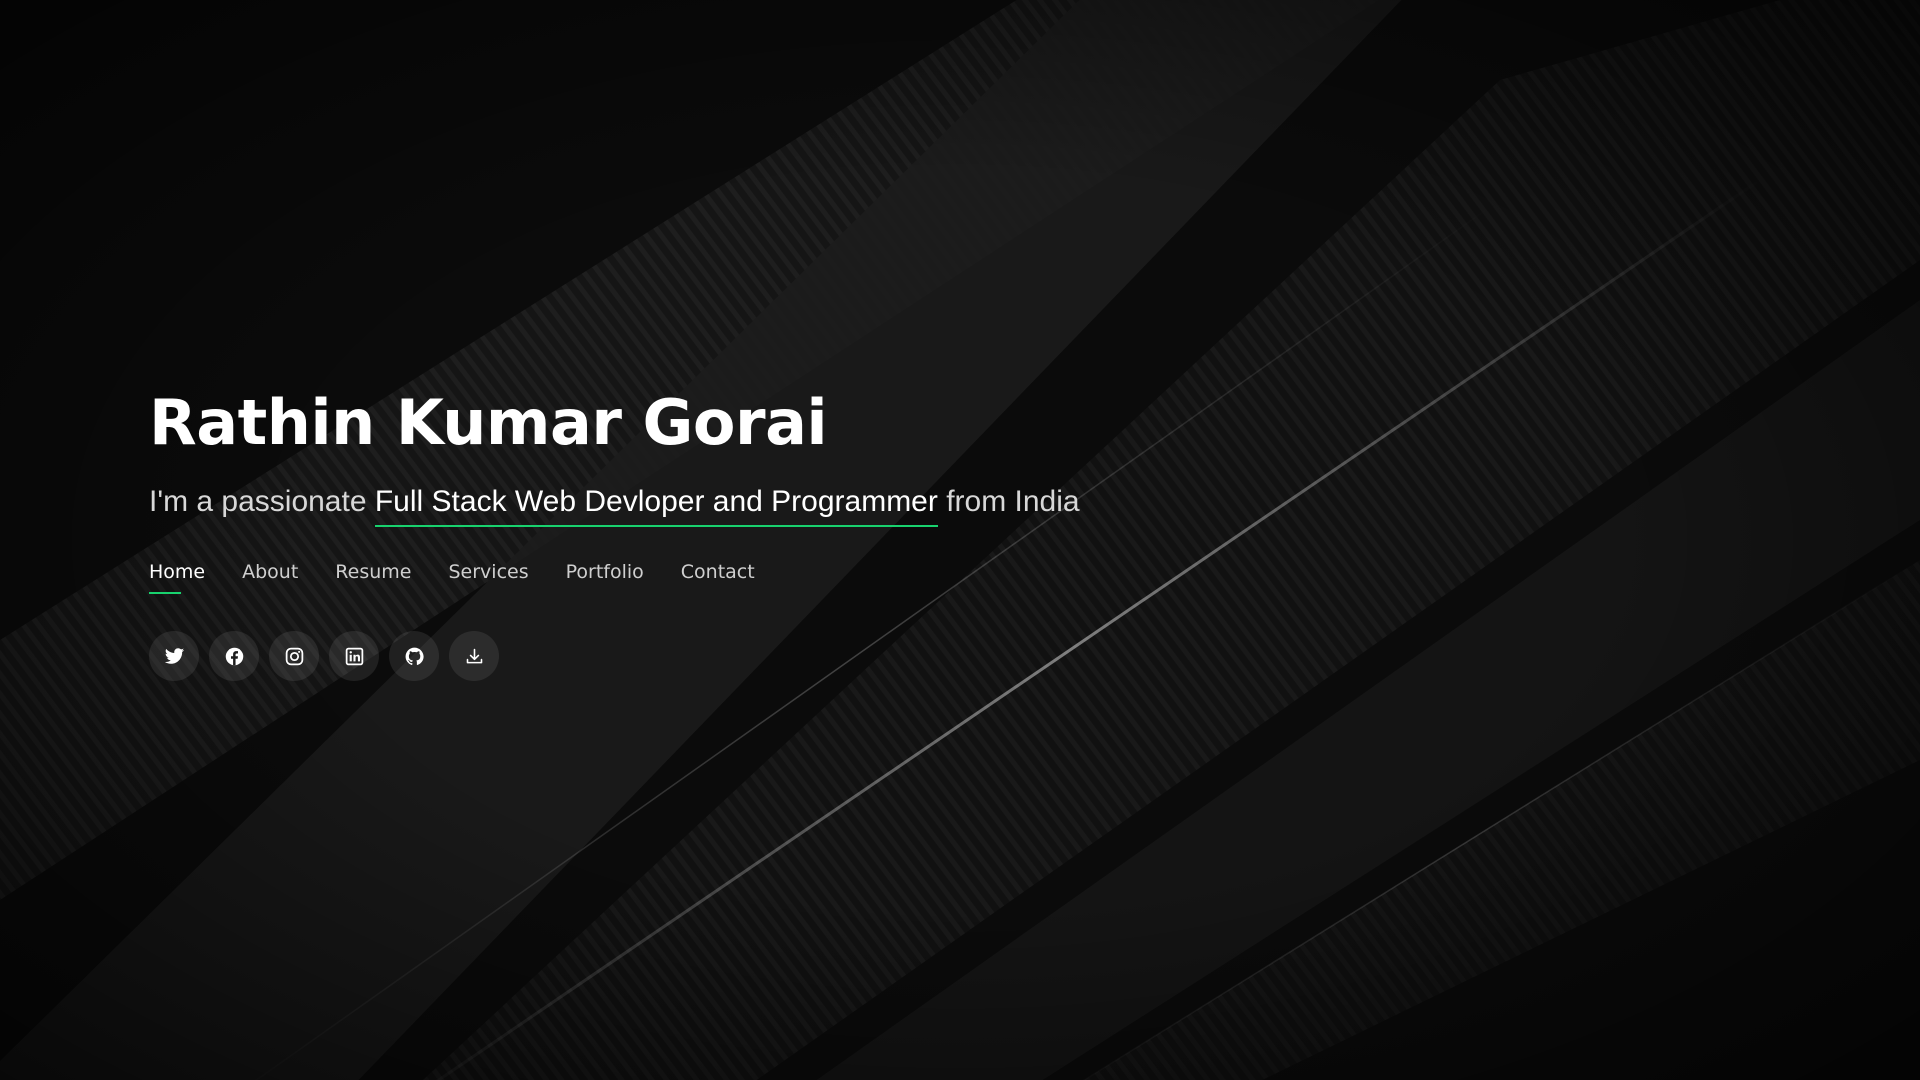  What do you see at coordinates (262, 501) in the screenshot?
I see `tagline-prefix: I'm a passionate` at bounding box center [262, 501].